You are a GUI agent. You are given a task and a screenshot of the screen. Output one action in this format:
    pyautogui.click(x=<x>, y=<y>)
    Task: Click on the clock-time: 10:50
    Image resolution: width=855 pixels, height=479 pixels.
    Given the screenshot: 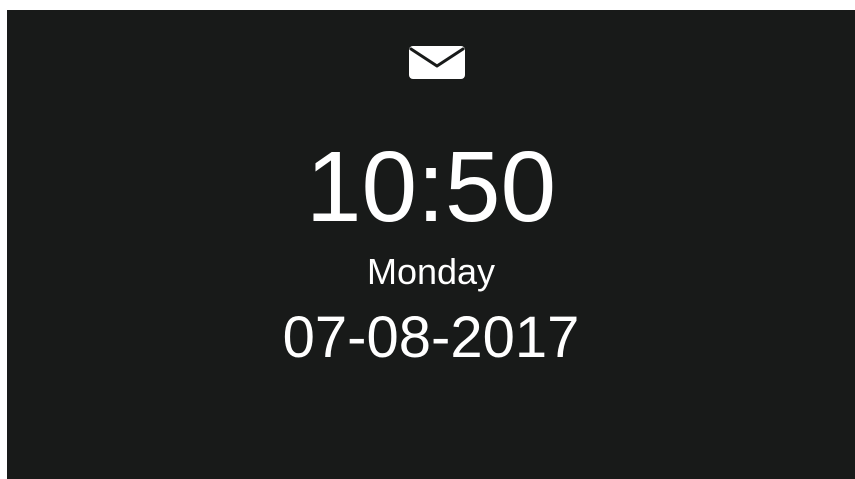 What is the action you would take?
    pyautogui.click(x=431, y=187)
    